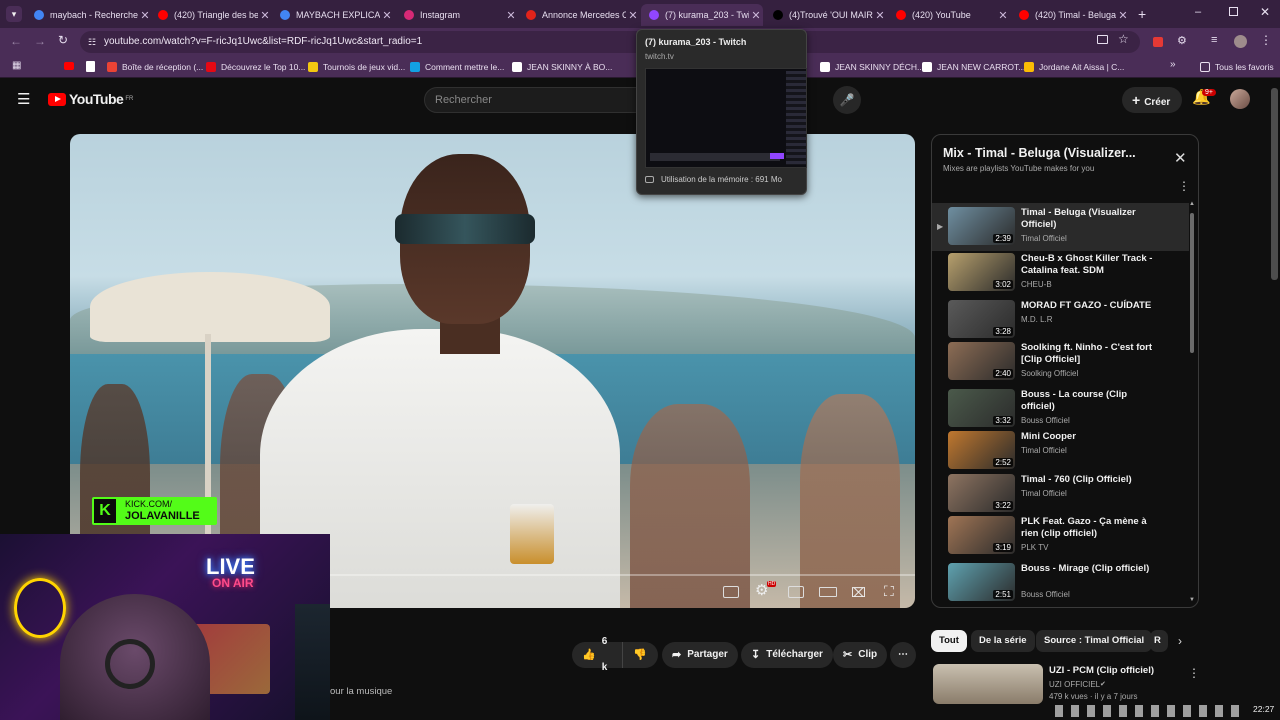  Describe the element at coordinates (1192, 204) in the screenshot. I see `scroll-up-icon: ▲` at that location.